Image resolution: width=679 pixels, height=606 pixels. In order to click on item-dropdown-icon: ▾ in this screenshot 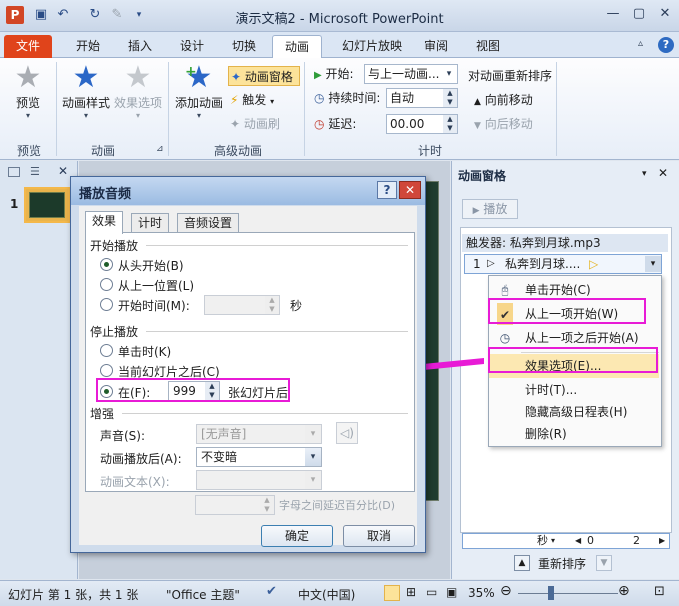, I will do `click(653, 264)`.